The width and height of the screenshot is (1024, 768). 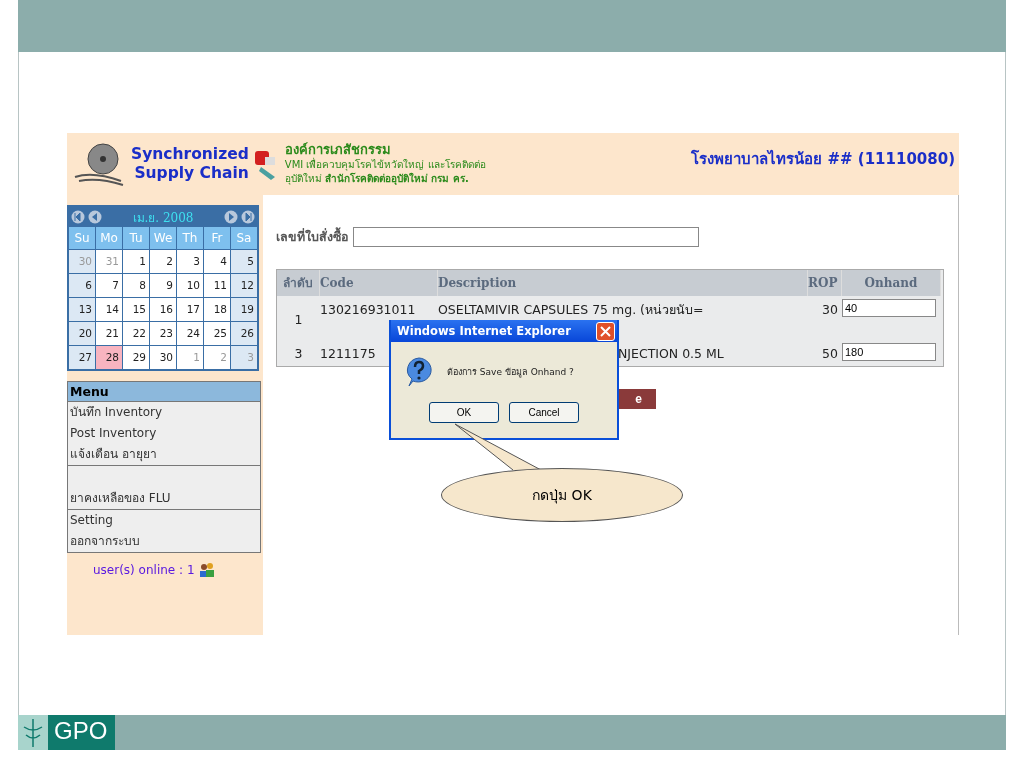 I want to click on calendar-day: 12, so click(x=244, y=285).